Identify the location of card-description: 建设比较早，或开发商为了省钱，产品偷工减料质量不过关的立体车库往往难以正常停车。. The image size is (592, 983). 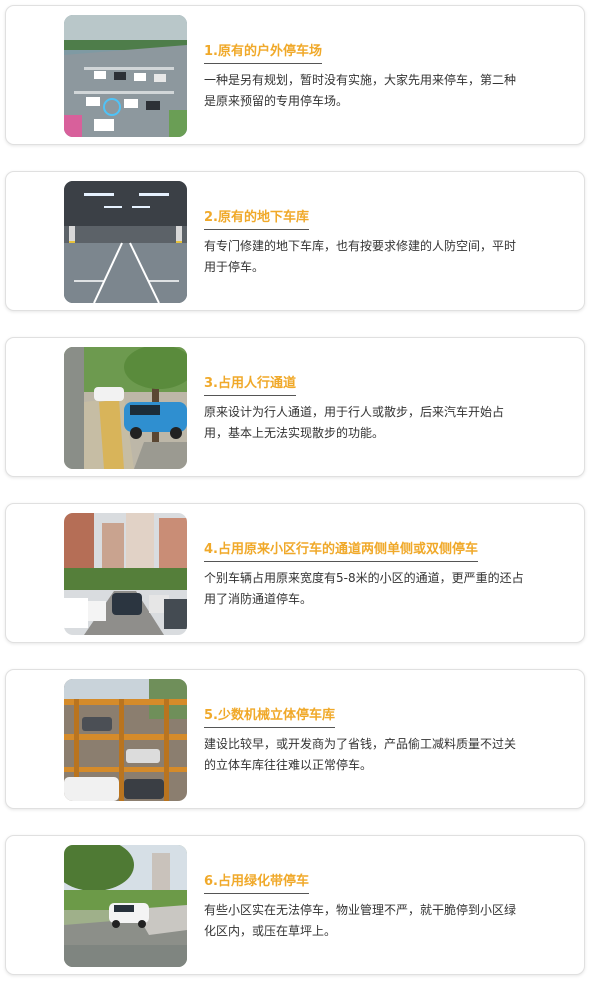
(360, 754).